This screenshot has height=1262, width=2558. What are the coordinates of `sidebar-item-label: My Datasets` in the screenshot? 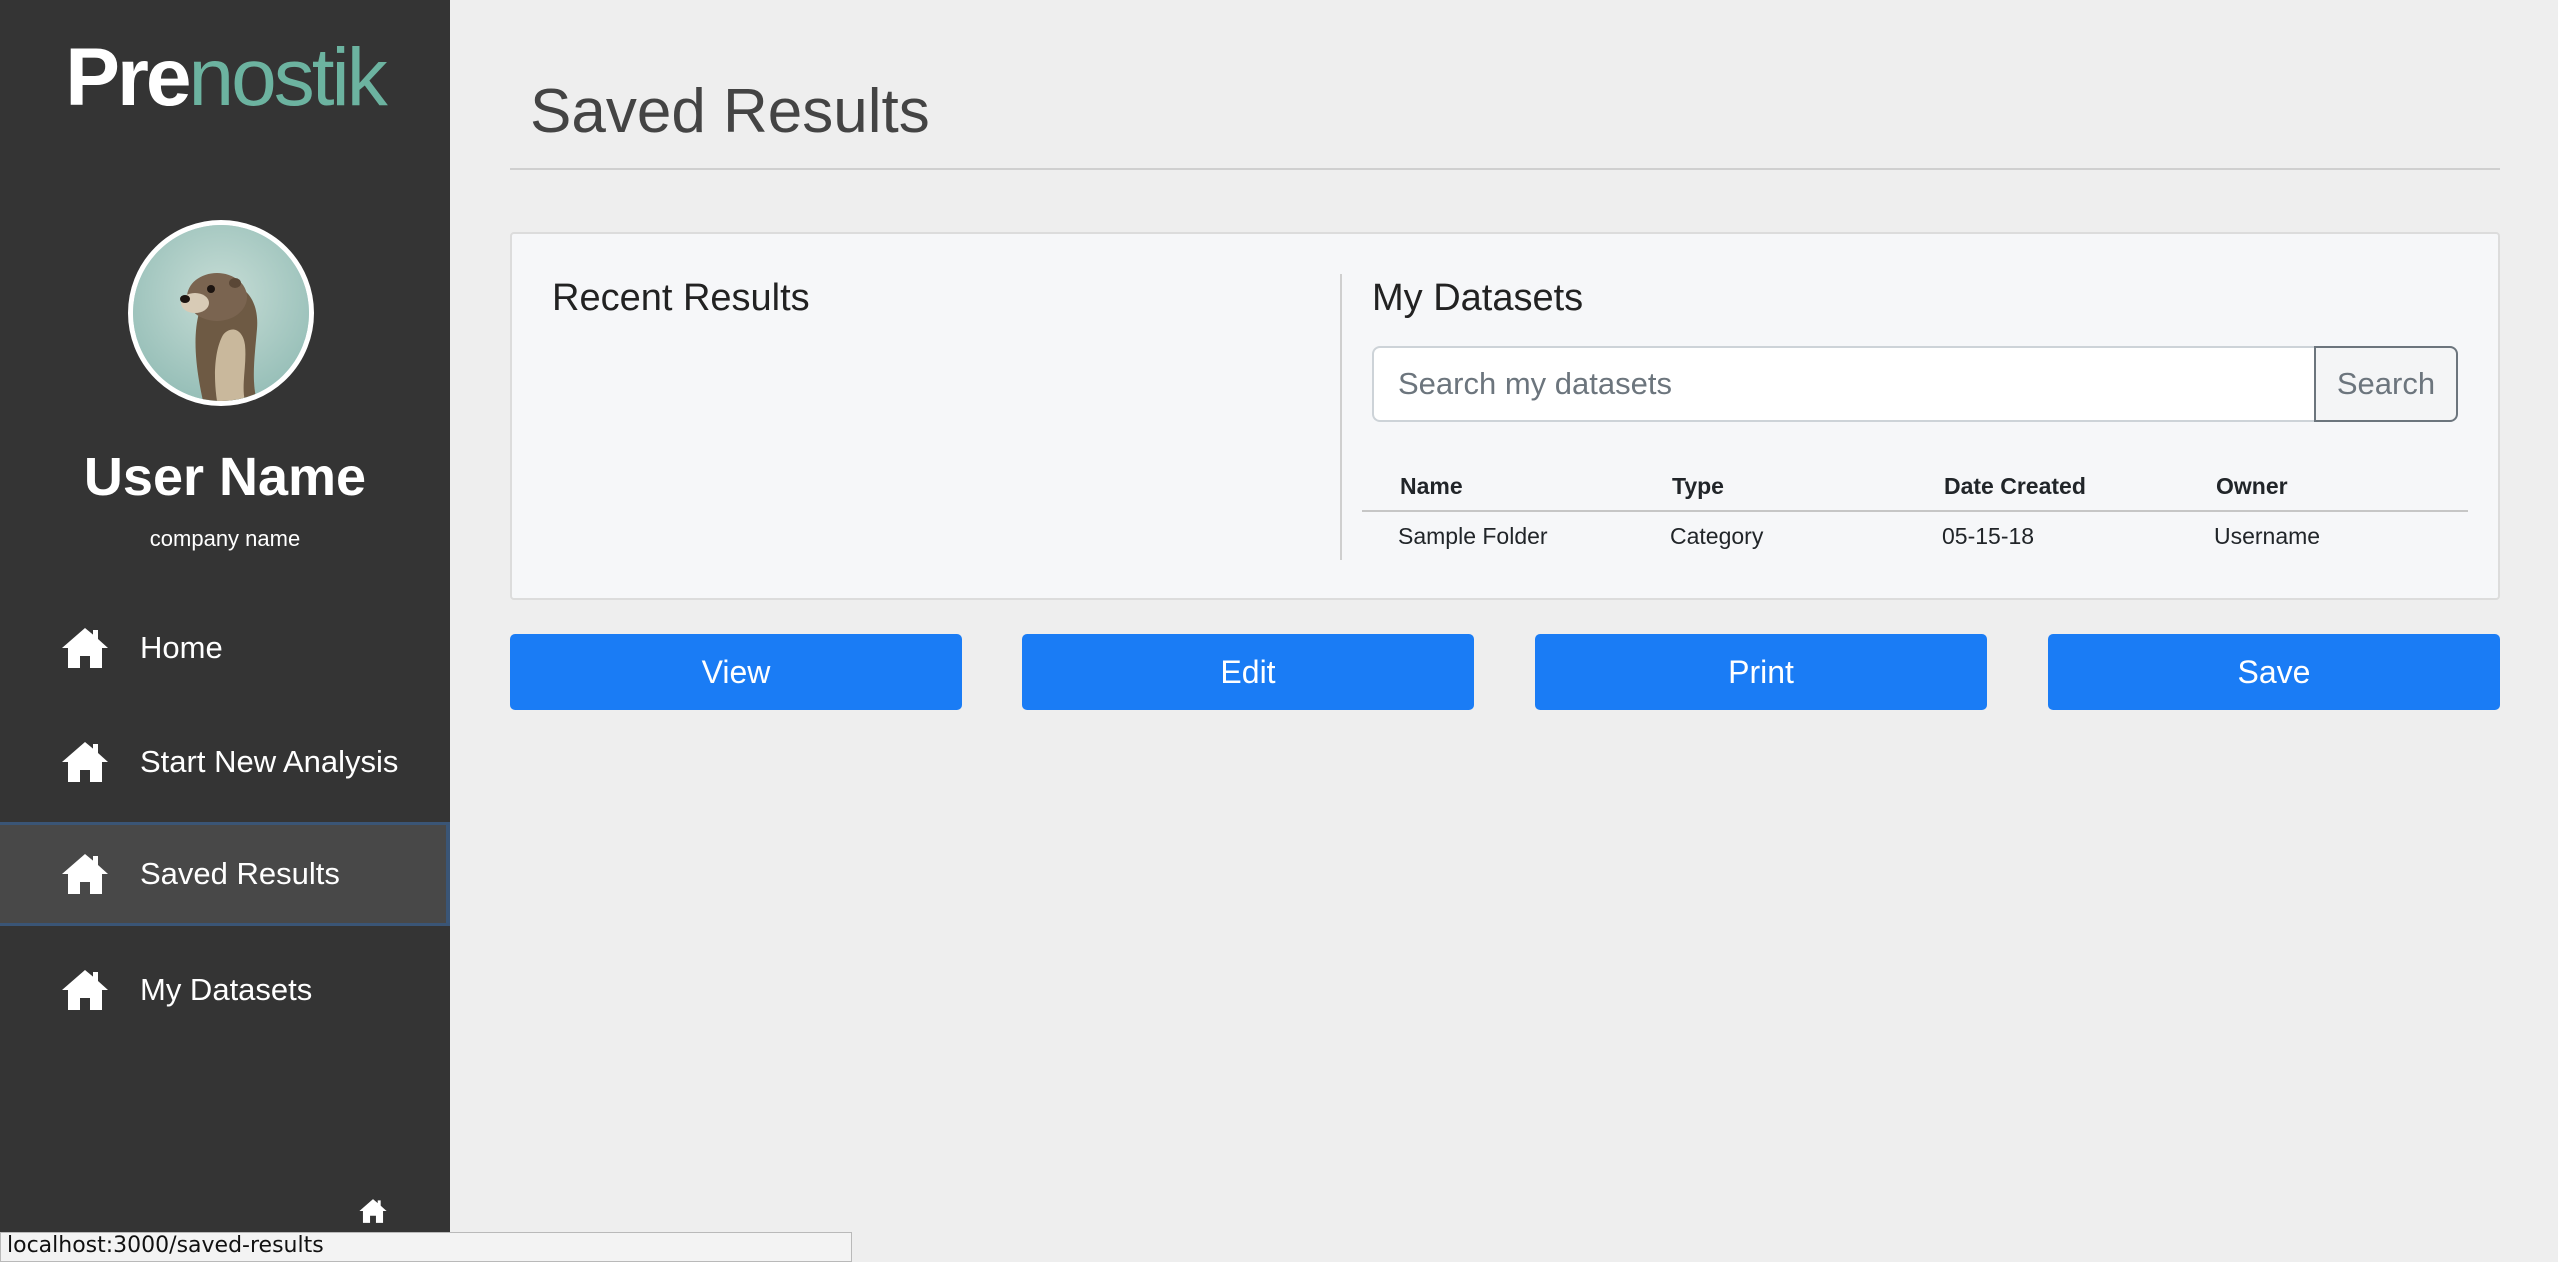 It's located at (226, 989).